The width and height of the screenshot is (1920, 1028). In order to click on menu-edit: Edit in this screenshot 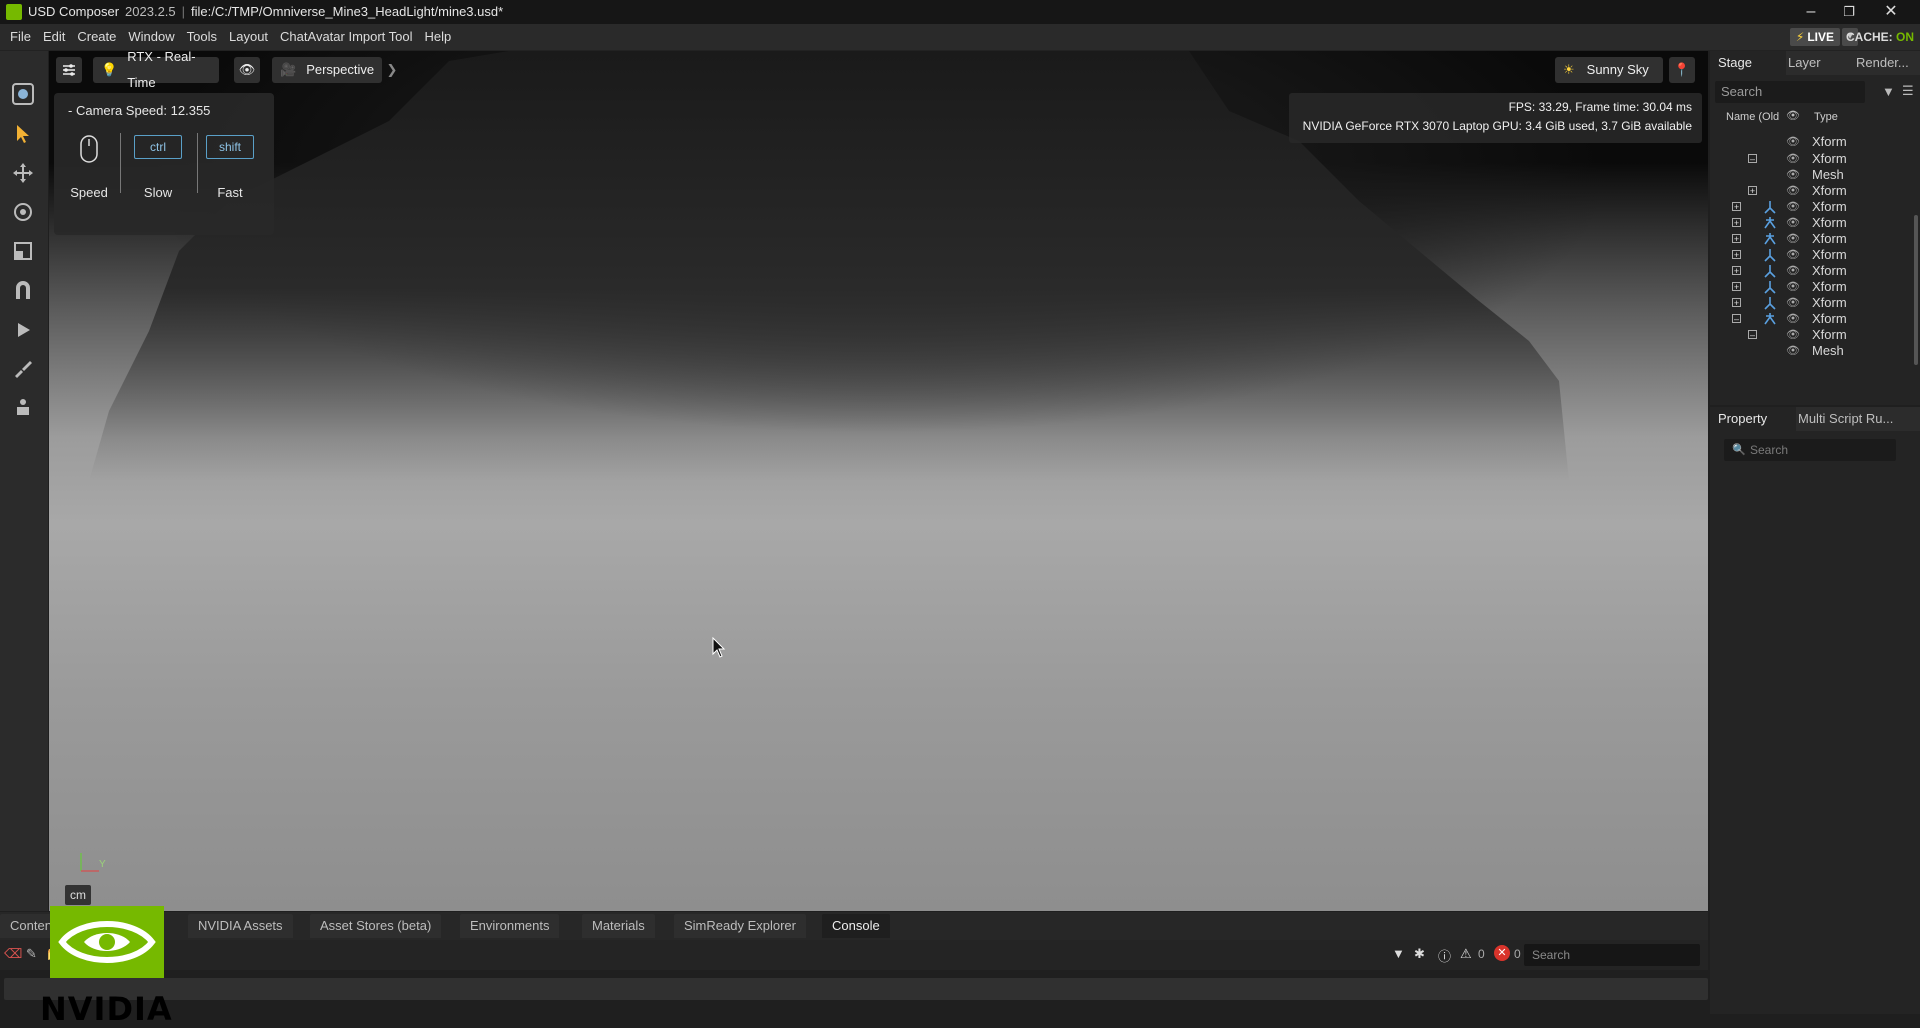, I will do `click(54, 37)`.